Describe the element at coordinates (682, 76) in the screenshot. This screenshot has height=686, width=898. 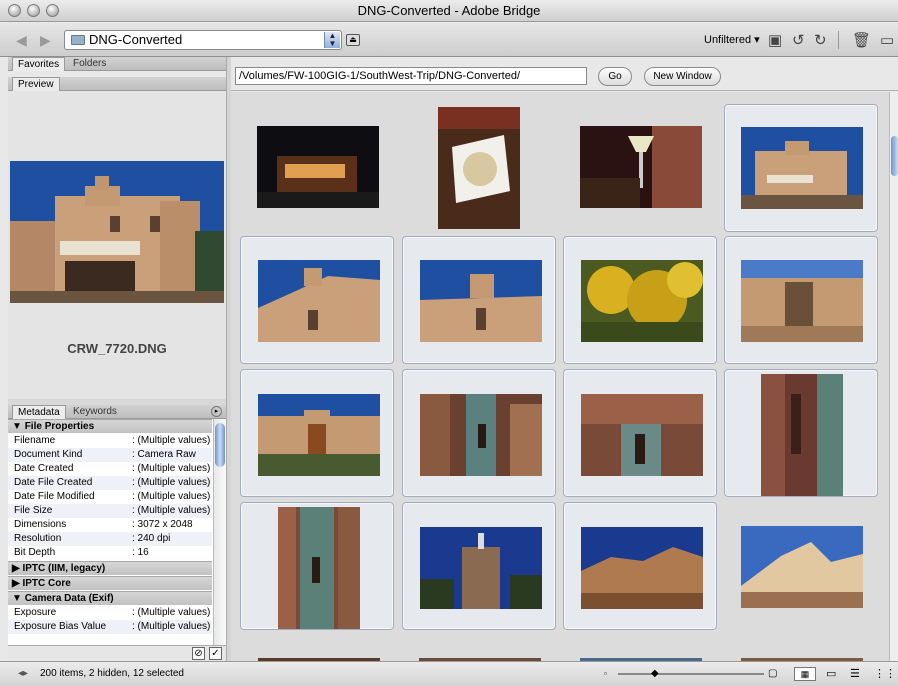
I see `new-window-button: New Window` at that location.